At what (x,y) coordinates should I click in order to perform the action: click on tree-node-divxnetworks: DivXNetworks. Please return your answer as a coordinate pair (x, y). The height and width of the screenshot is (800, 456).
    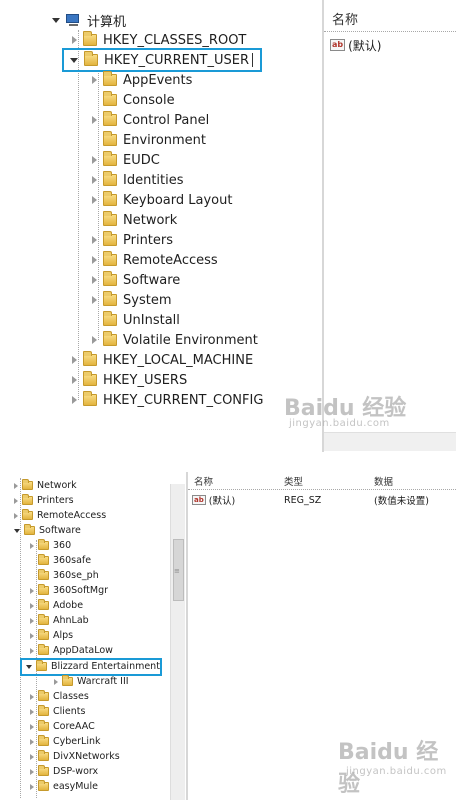
    Looking at the image, I should click on (75, 756).